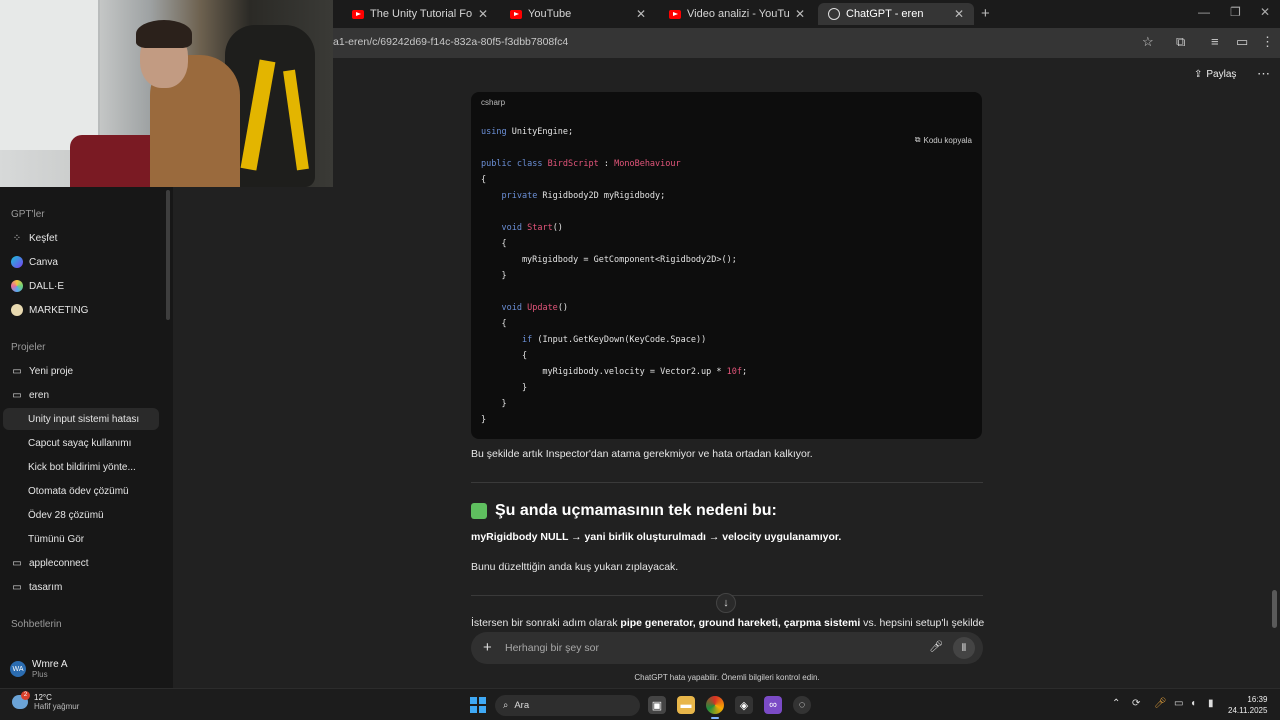 The height and width of the screenshot is (720, 1280). Describe the element at coordinates (81, 238) in the screenshot. I see `sidebar-item-explore: ⁘ Keşfet` at that location.